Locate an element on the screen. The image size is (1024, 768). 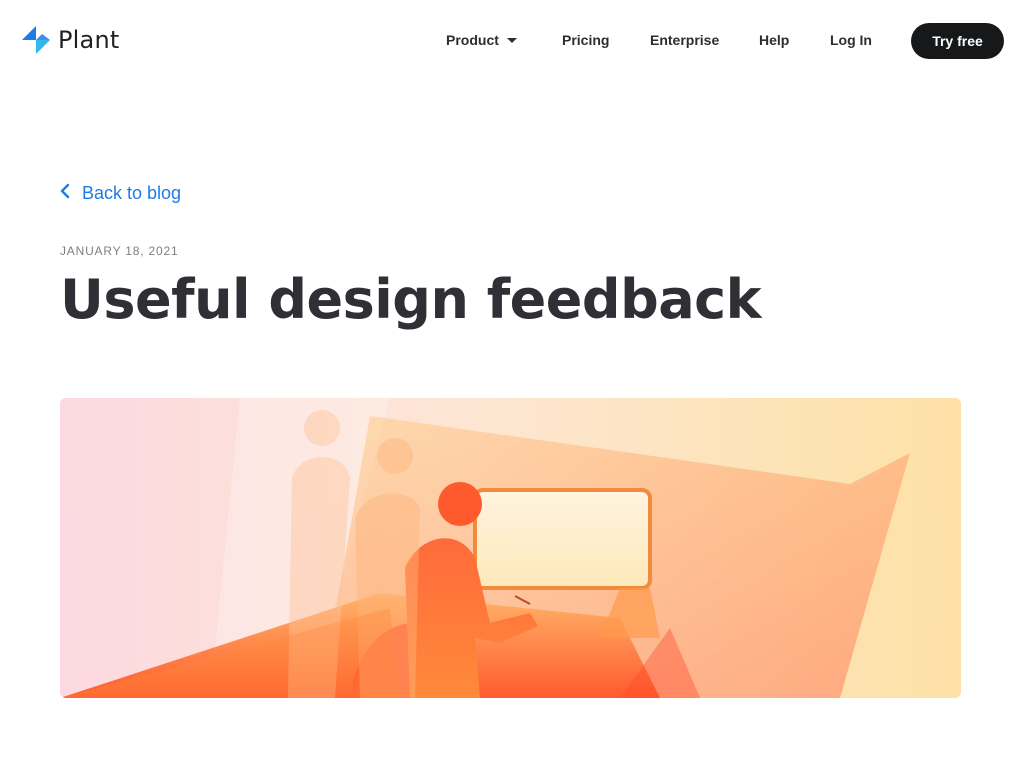
nav-pricing: Pricing is located at coordinates (585, 40).